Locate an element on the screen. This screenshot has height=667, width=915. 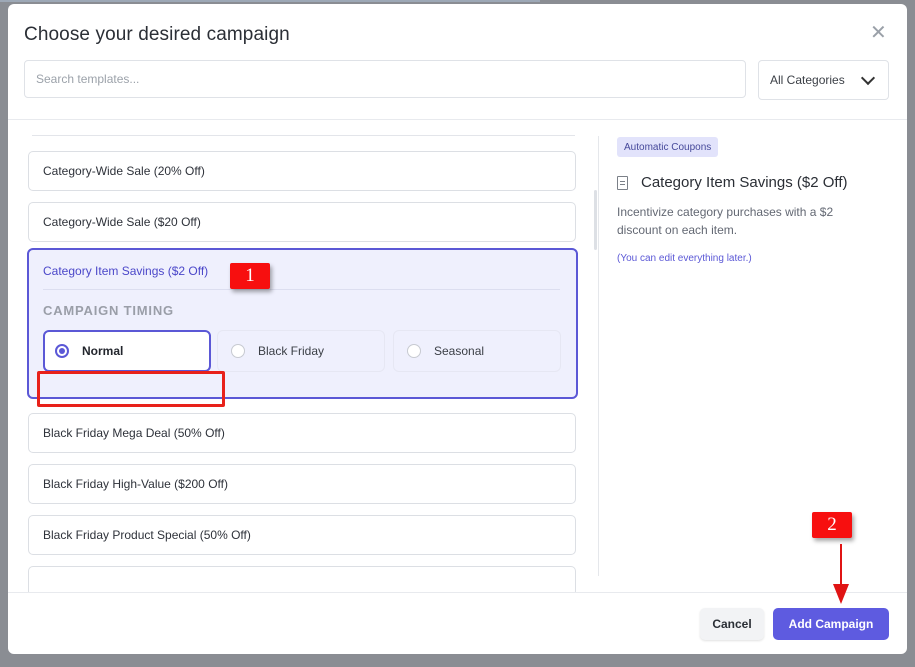
template-item-partial is located at coordinates (302, 579).